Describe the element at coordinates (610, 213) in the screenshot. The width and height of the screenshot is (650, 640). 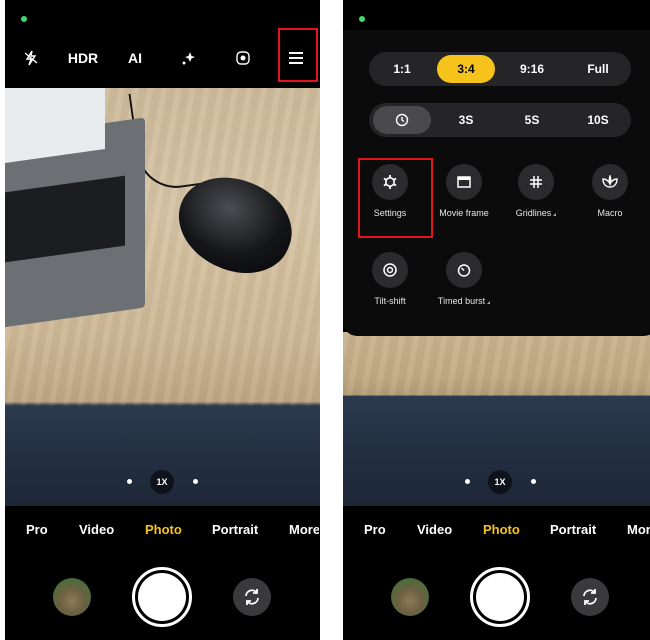
I see `macro-label: Macro` at that location.